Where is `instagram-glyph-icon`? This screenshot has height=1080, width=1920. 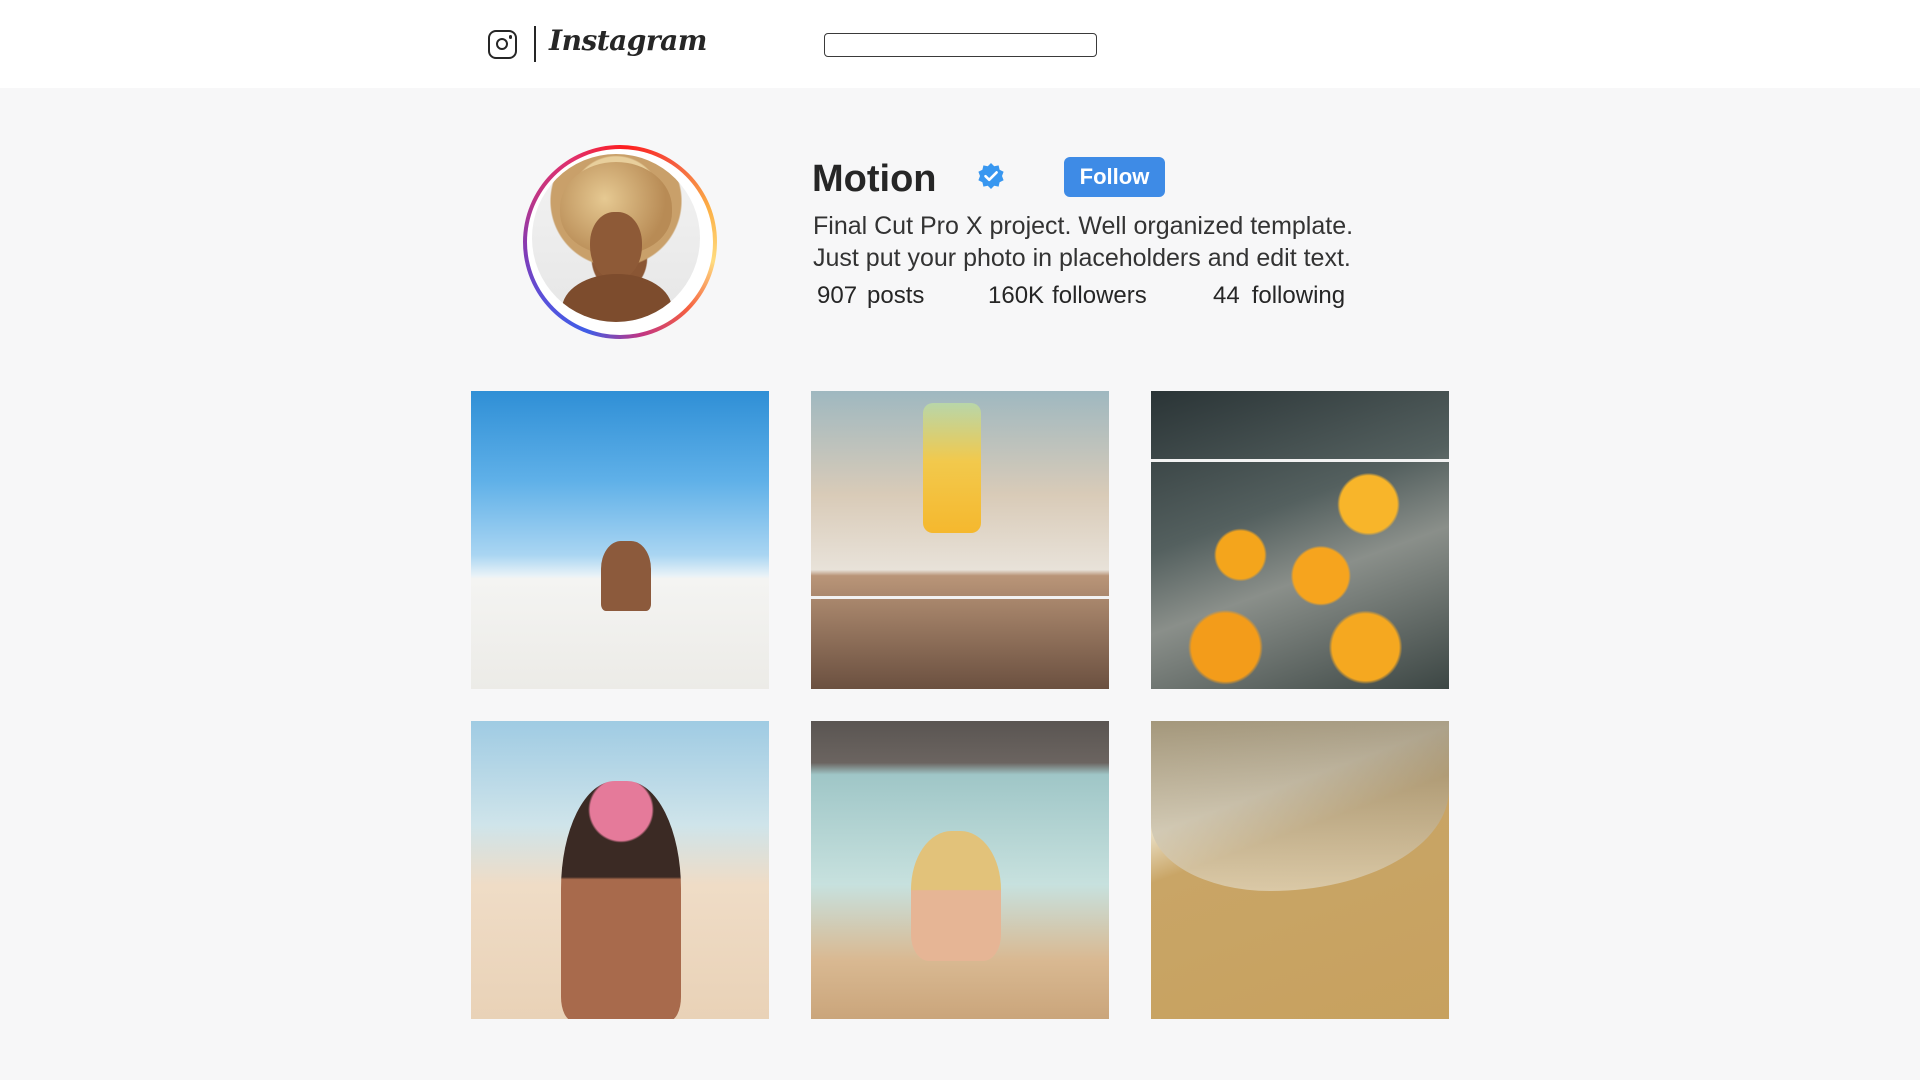 instagram-glyph-icon is located at coordinates (502, 44).